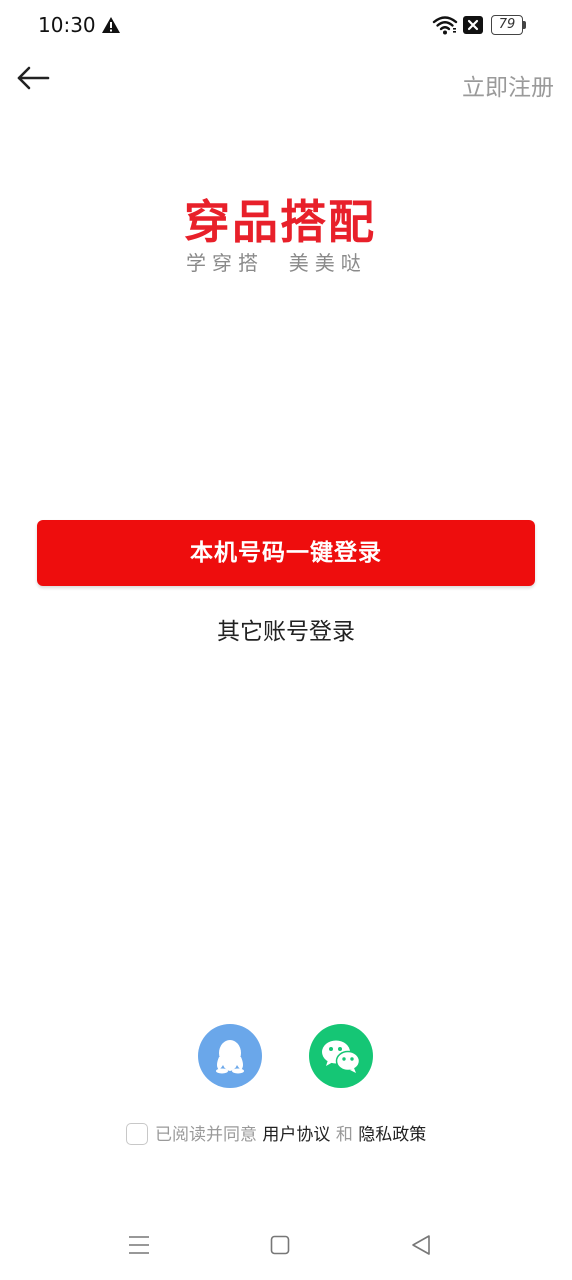 This screenshot has width=572, height=1280. I want to click on agree-checkbox, so click(137, 1133).